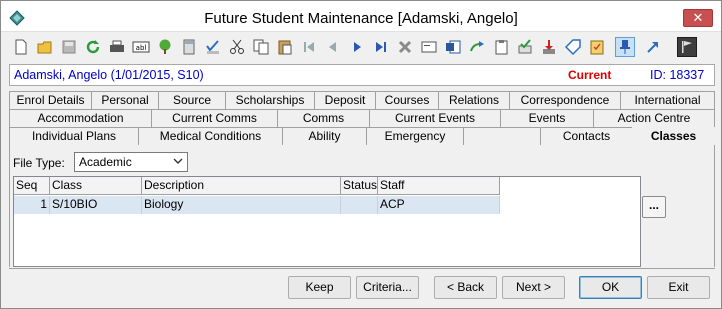 This screenshot has width=722, height=309. Describe the element at coordinates (45, 47) in the screenshot. I see `open-icon` at that location.